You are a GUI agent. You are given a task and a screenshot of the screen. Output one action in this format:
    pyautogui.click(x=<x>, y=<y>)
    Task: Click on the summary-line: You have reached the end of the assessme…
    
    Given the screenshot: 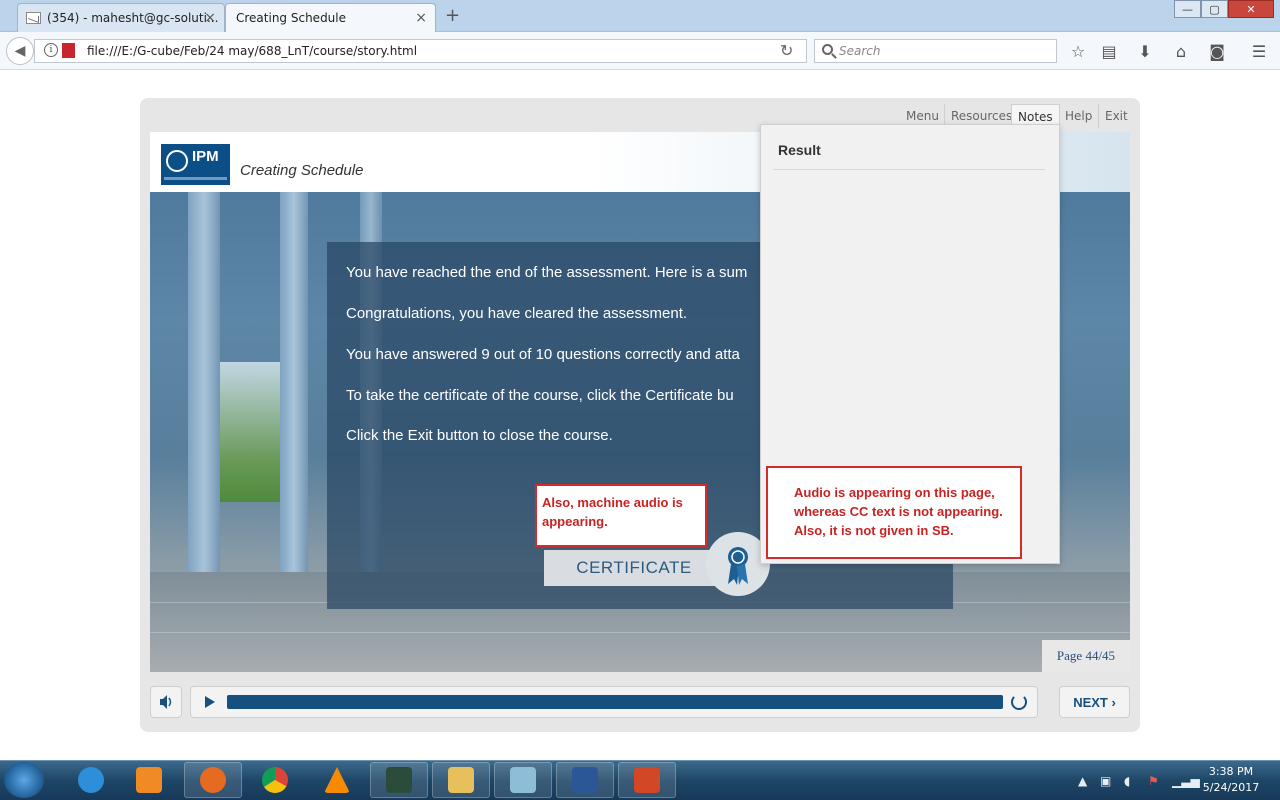 What is the action you would take?
    pyautogui.click(x=547, y=272)
    